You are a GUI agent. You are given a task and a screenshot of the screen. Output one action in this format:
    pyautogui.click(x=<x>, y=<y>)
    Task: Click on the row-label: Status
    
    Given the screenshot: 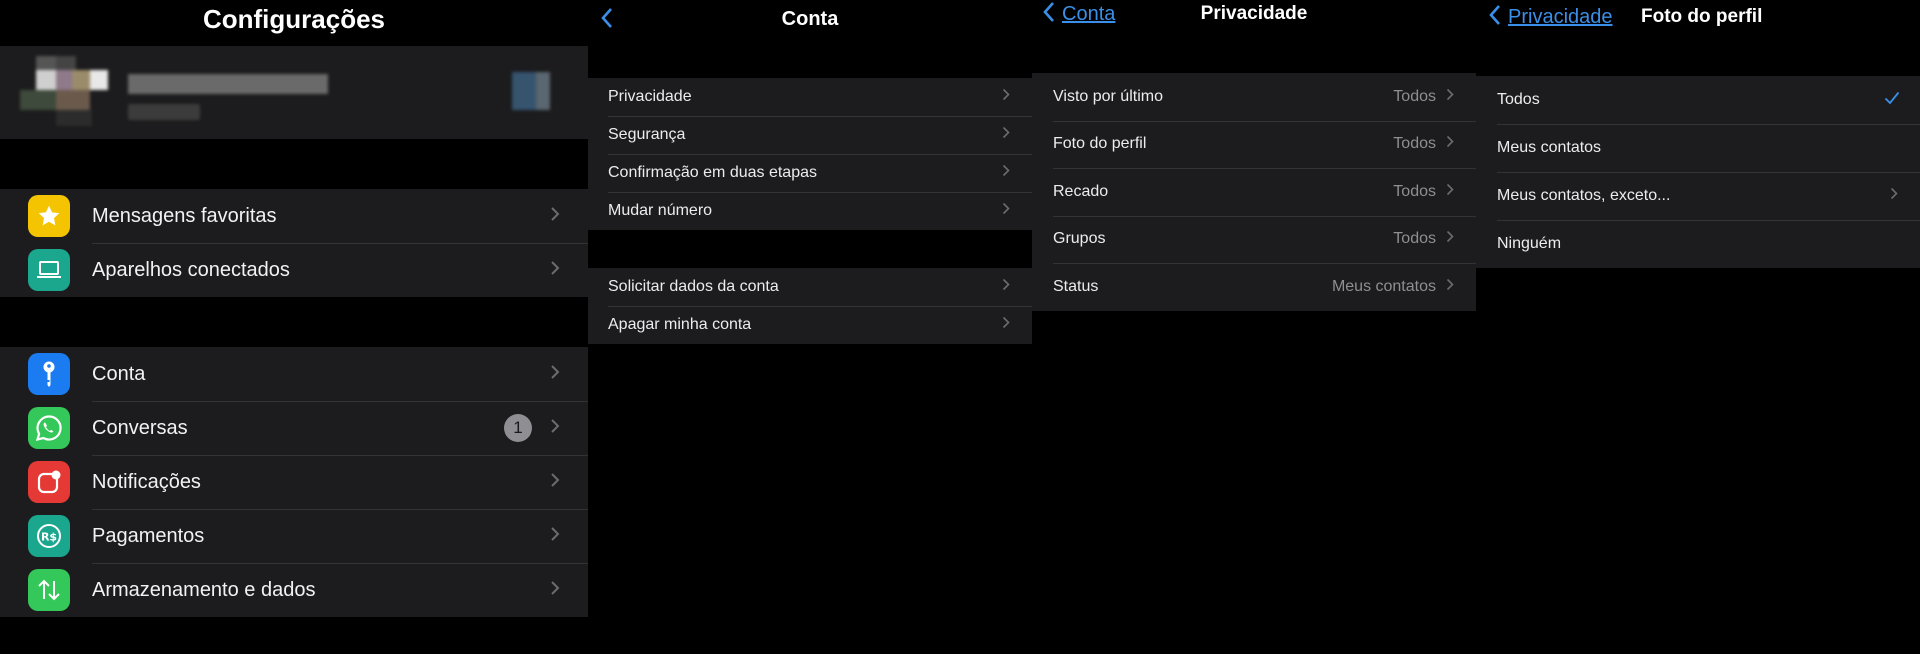 What is the action you would take?
    pyautogui.click(x=1076, y=286)
    